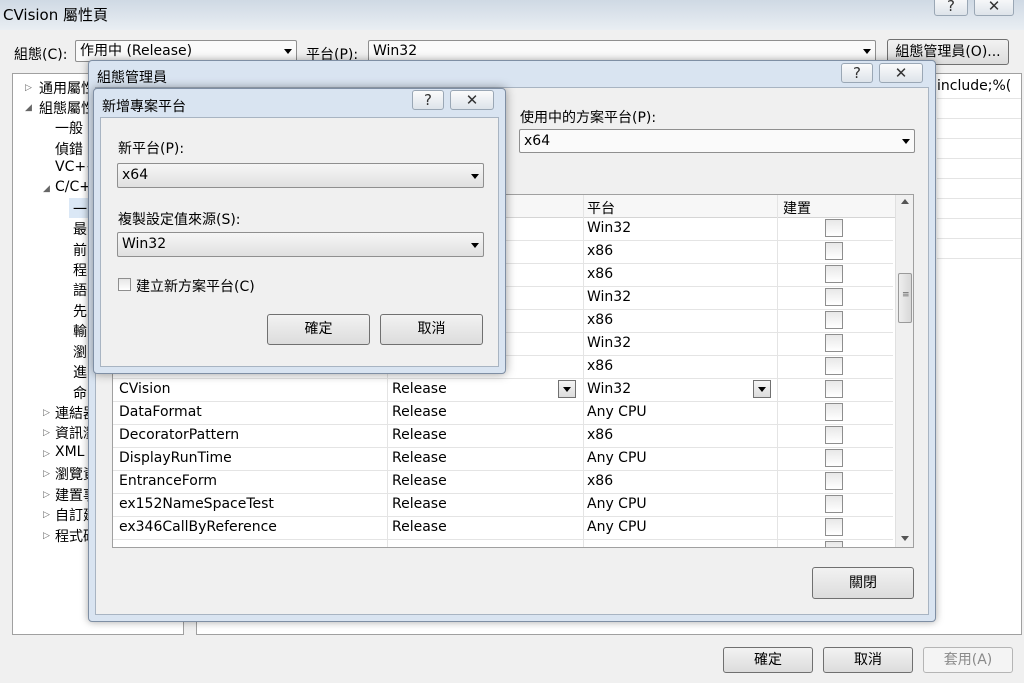  Describe the element at coordinates (503, 390) in the screenshot. I see `table-row: CVision Release Win32` at that location.